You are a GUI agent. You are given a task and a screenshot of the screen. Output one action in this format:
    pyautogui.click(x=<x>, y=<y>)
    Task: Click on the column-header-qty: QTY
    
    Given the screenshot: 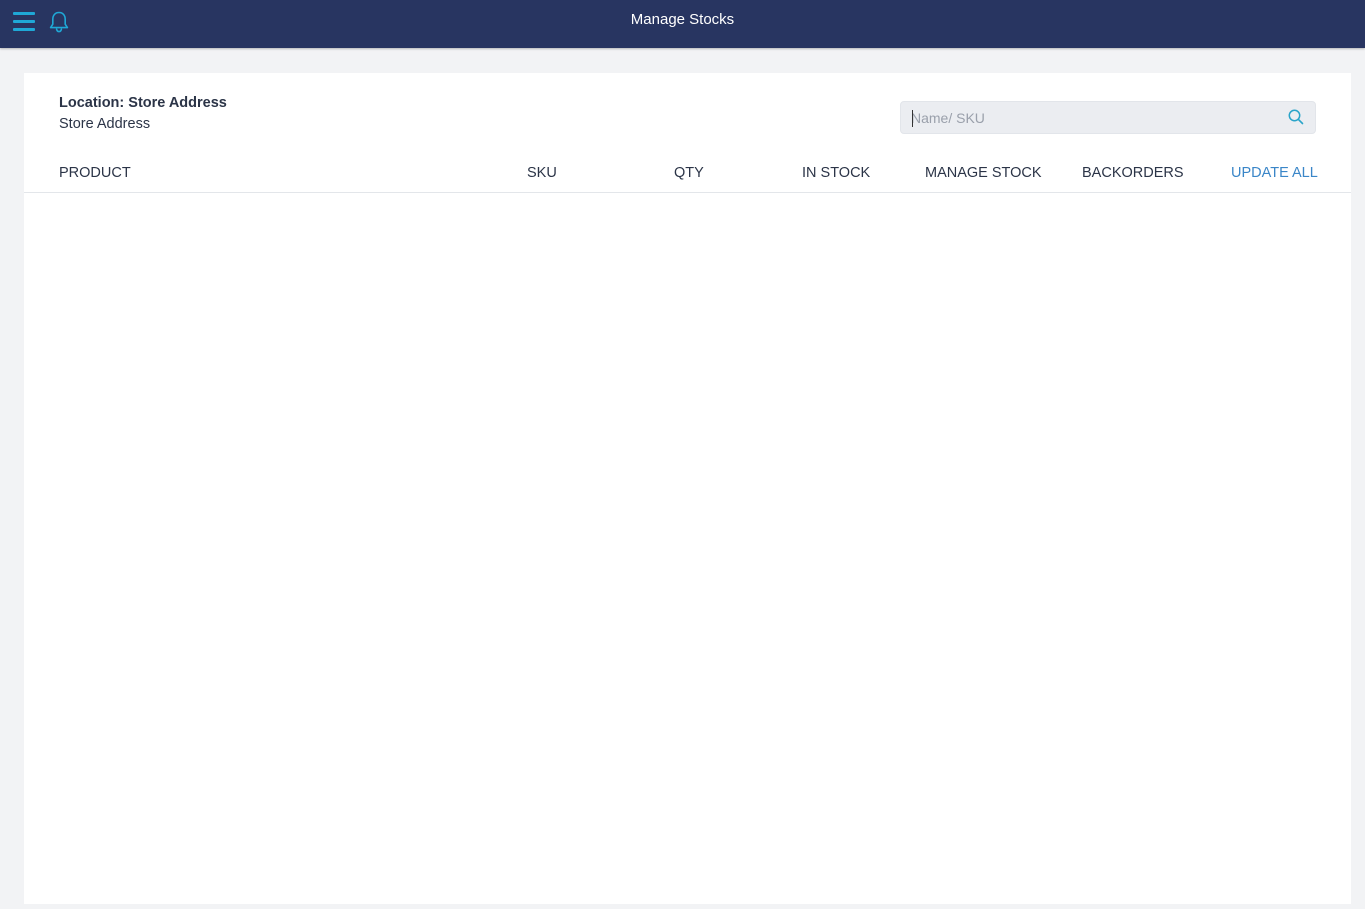 What is the action you would take?
    pyautogui.click(x=689, y=173)
    